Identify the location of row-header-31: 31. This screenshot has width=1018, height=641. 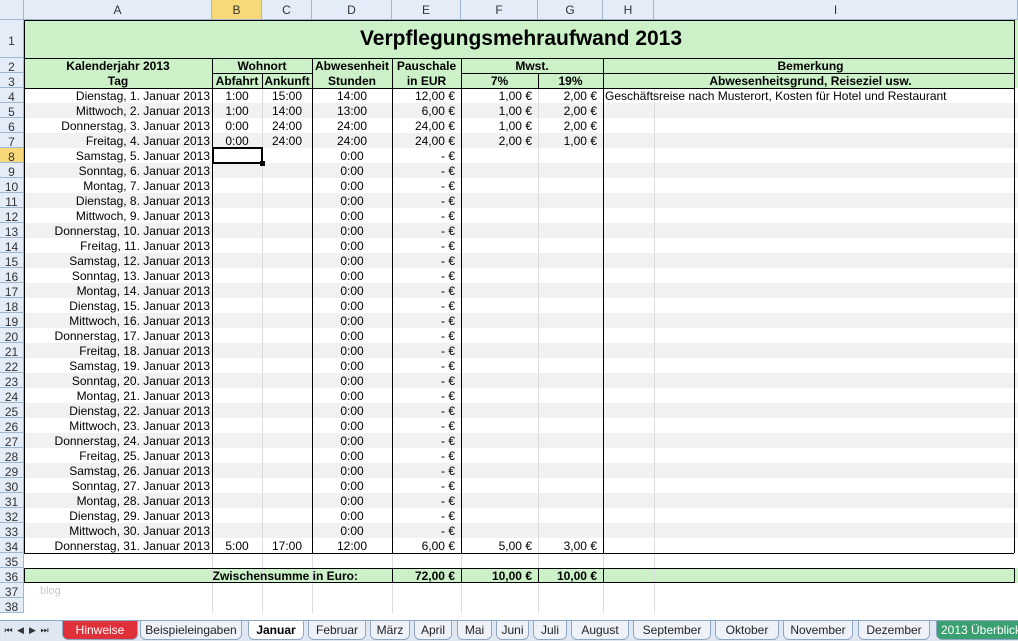
(12, 501).